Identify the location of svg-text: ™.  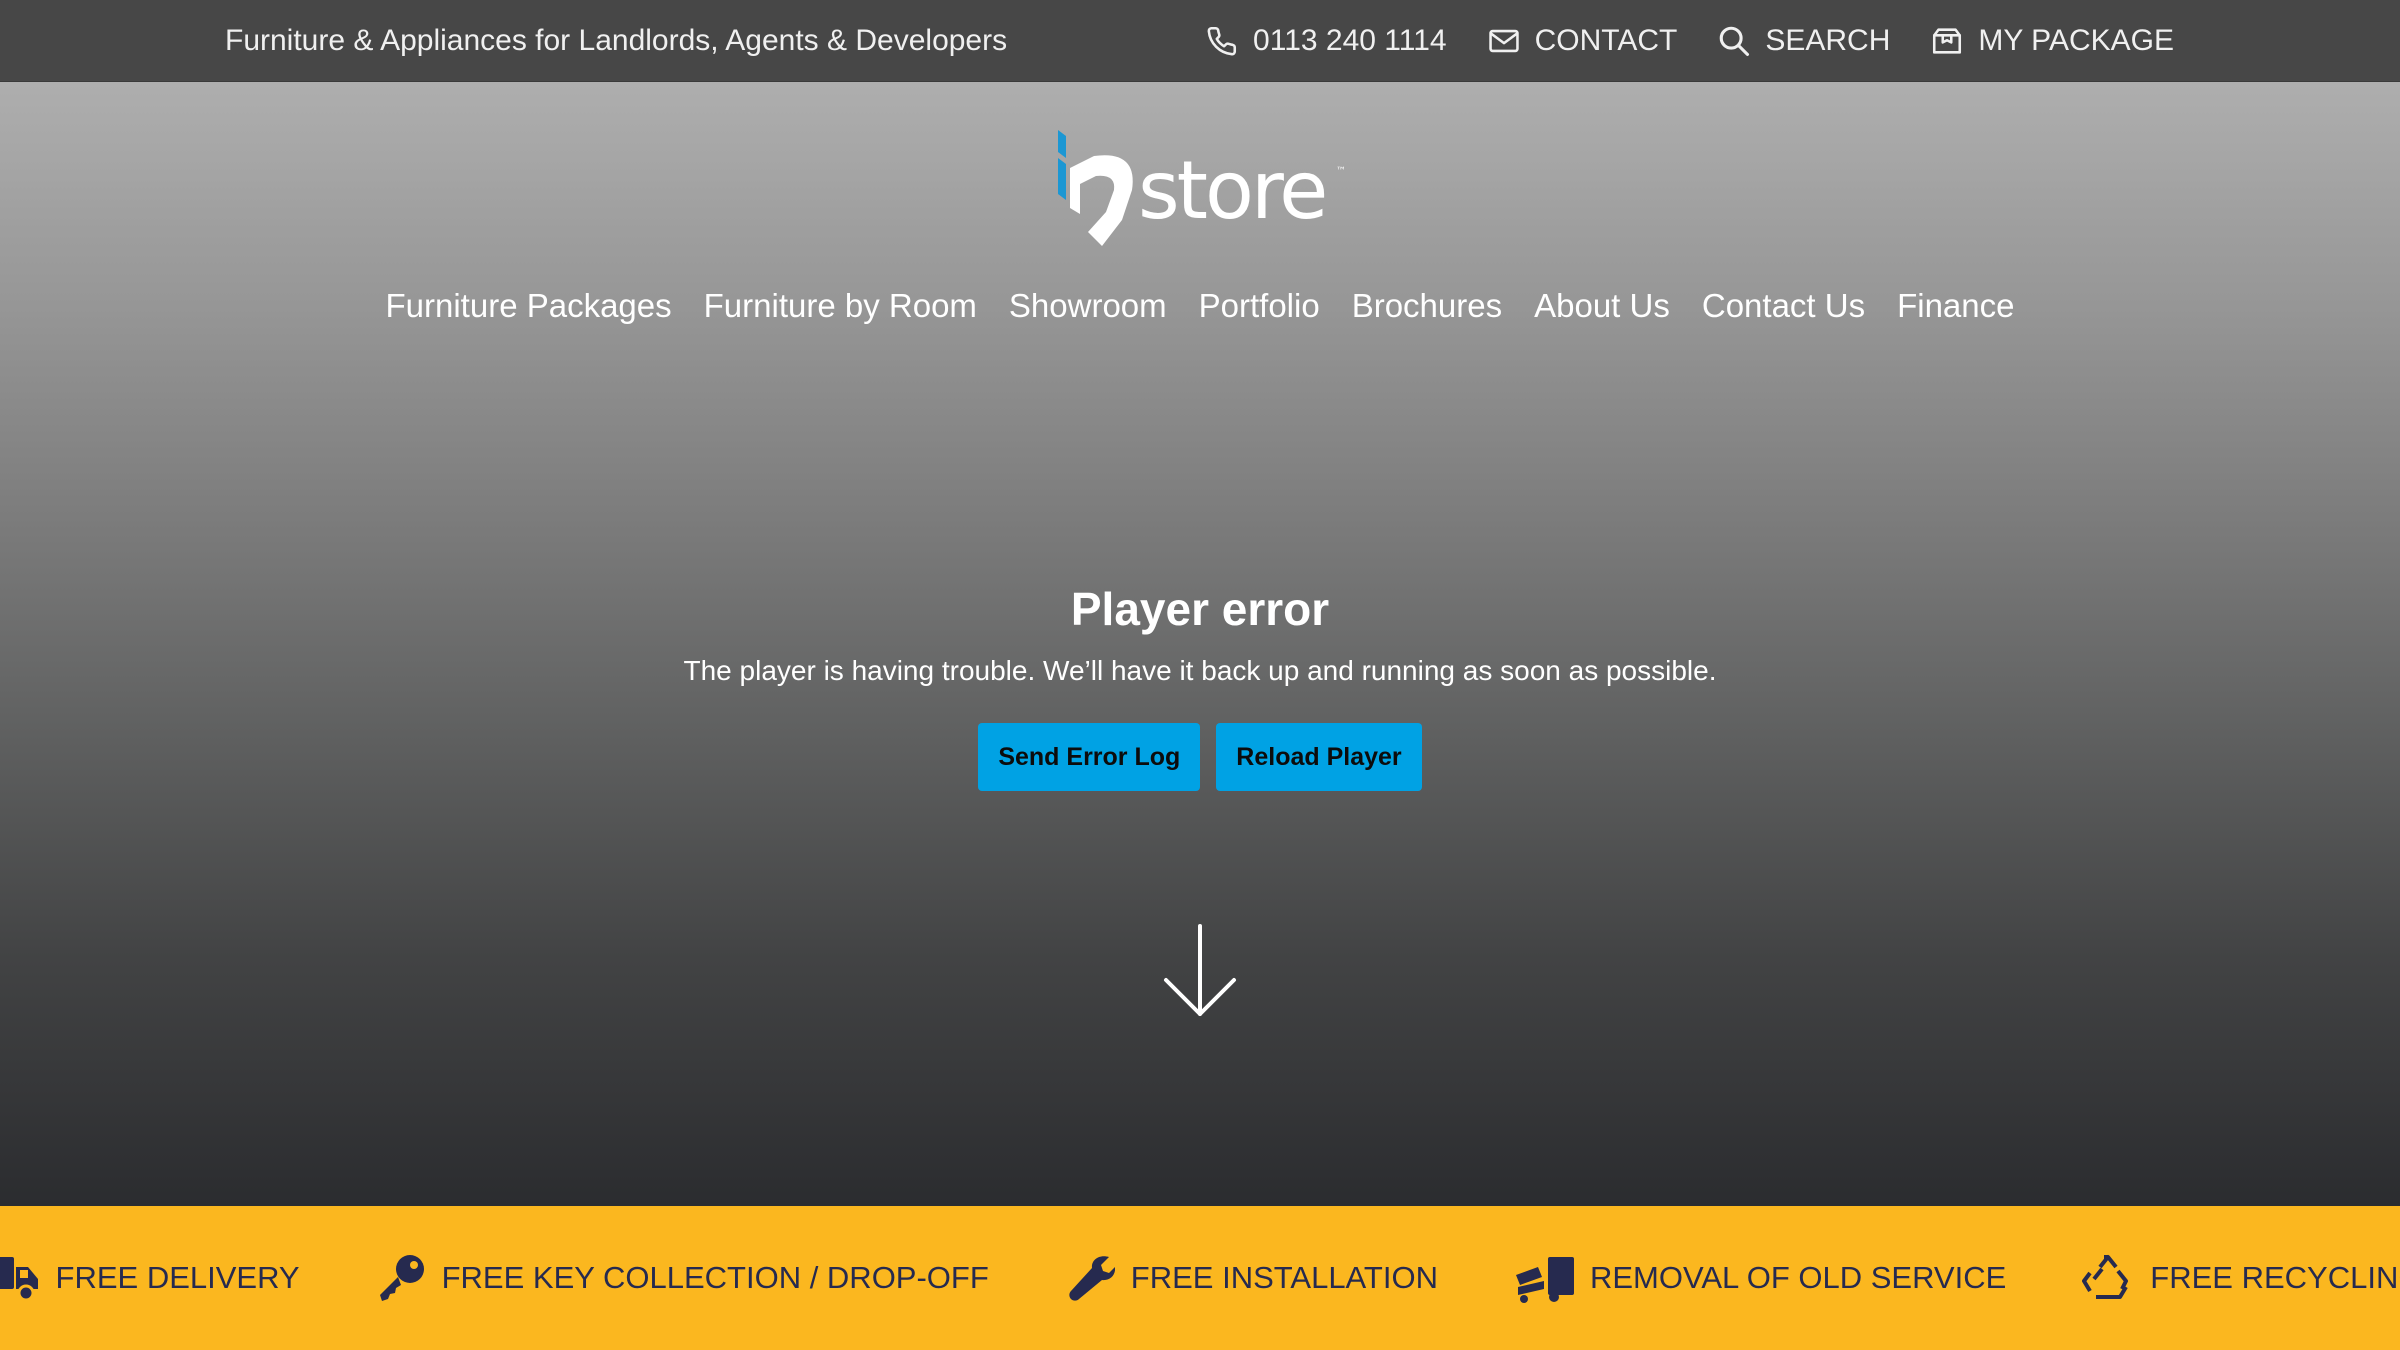
(1341, 171).